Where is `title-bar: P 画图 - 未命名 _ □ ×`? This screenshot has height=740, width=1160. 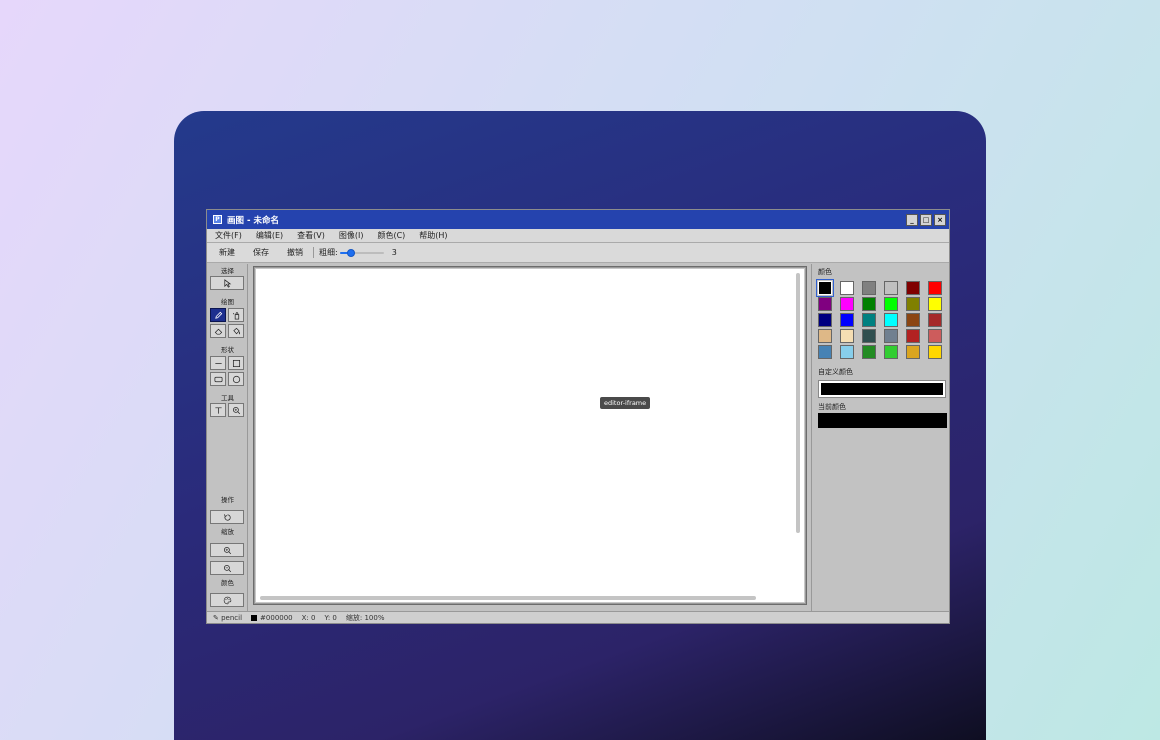
title-bar: P 画图 - 未命名 _ □ × is located at coordinates (578, 219).